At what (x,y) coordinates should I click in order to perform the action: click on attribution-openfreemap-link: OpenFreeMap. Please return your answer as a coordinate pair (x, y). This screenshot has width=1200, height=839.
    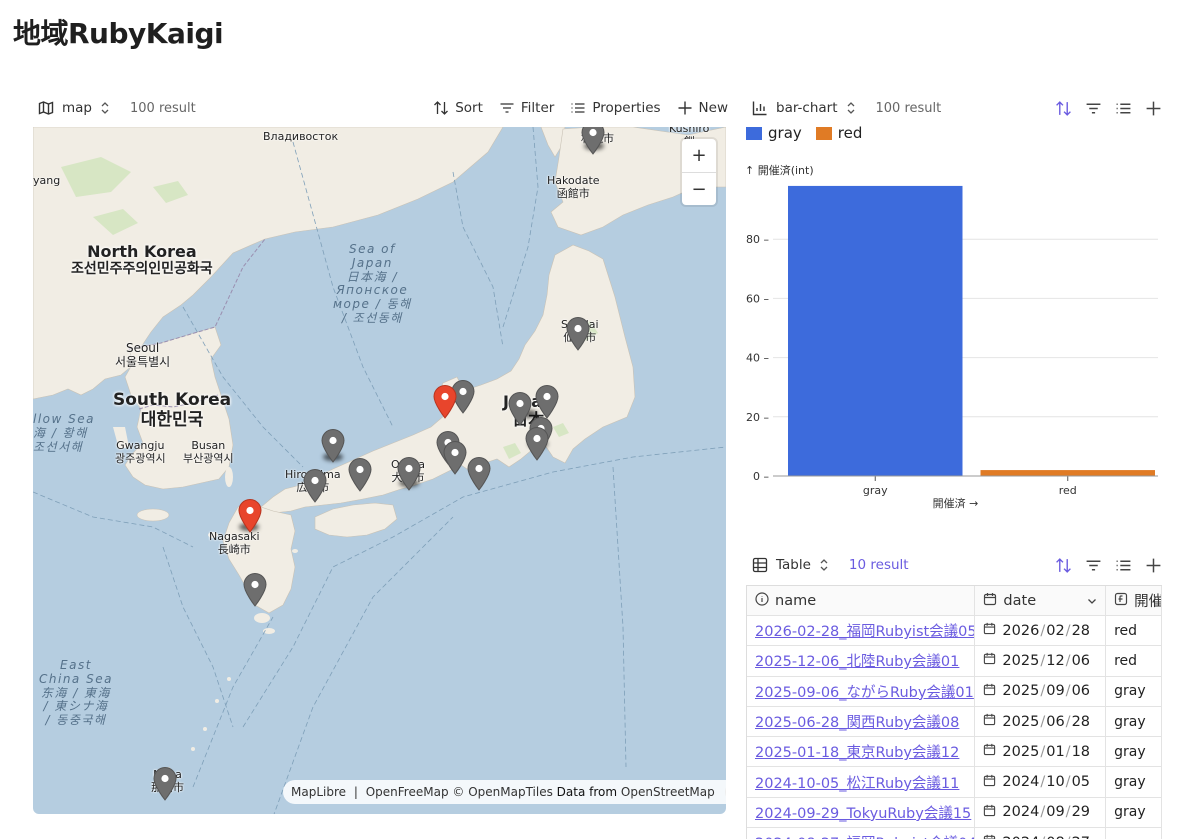
    Looking at the image, I should click on (407, 792).